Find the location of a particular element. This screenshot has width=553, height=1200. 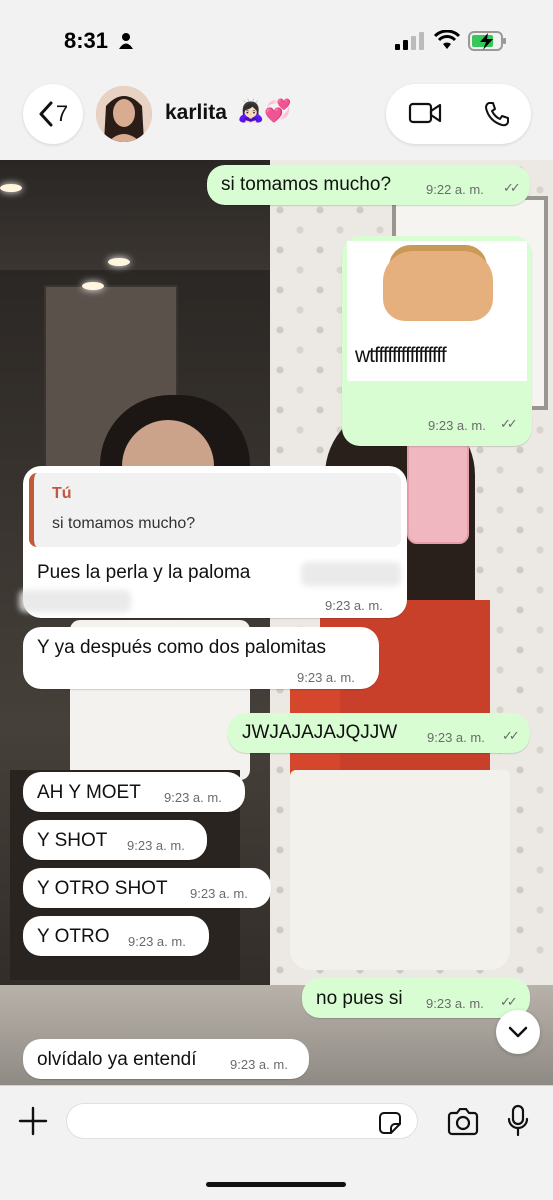

home-indicator is located at coordinates (276, 1184).